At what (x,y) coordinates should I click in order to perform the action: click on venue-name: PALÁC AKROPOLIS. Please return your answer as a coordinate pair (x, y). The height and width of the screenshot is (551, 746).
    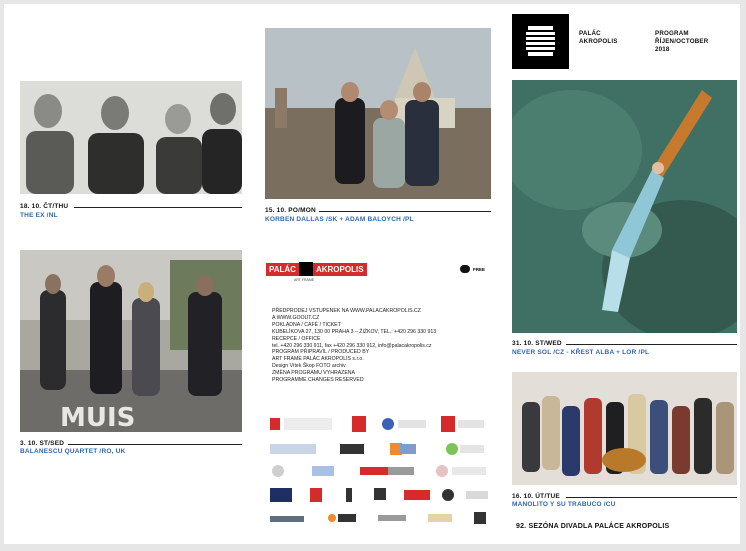
    Looking at the image, I should click on (598, 38).